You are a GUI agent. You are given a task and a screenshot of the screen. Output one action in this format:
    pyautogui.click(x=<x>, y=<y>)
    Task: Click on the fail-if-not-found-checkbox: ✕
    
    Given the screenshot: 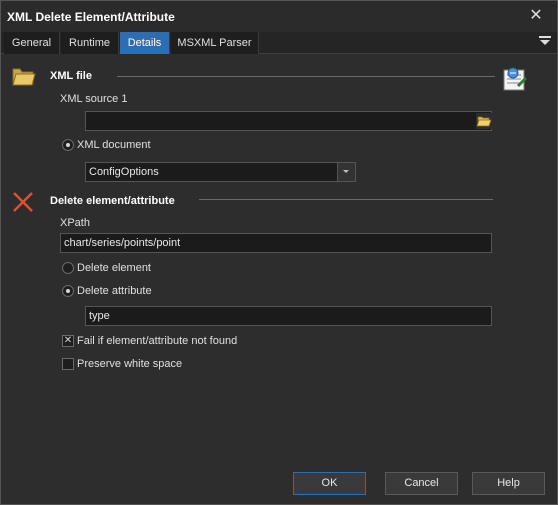 What is the action you would take?
    pyautogui.click(x=68, y=341)
    